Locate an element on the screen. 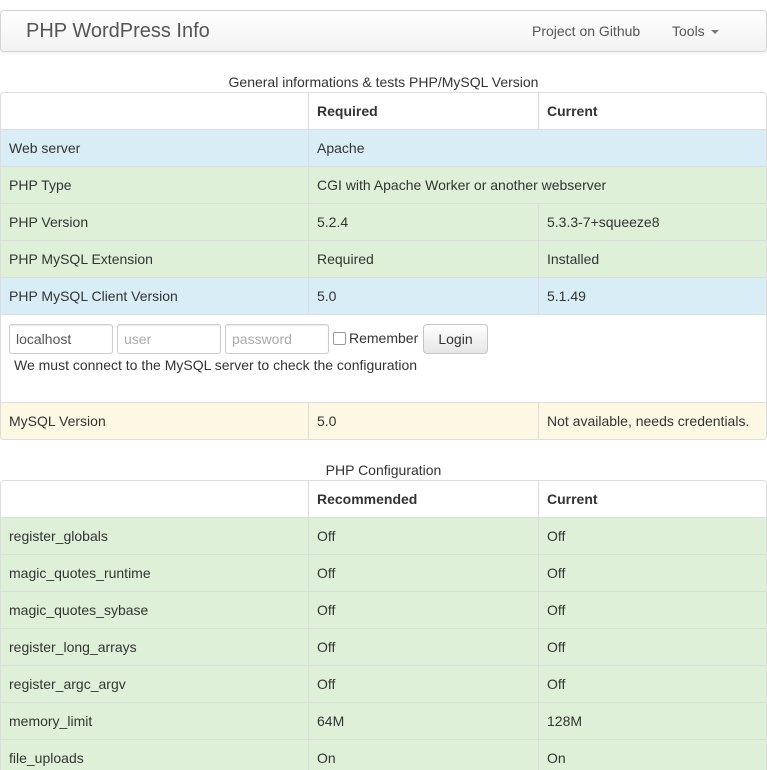  row-label: Web server is located at coordinates (45, 148).